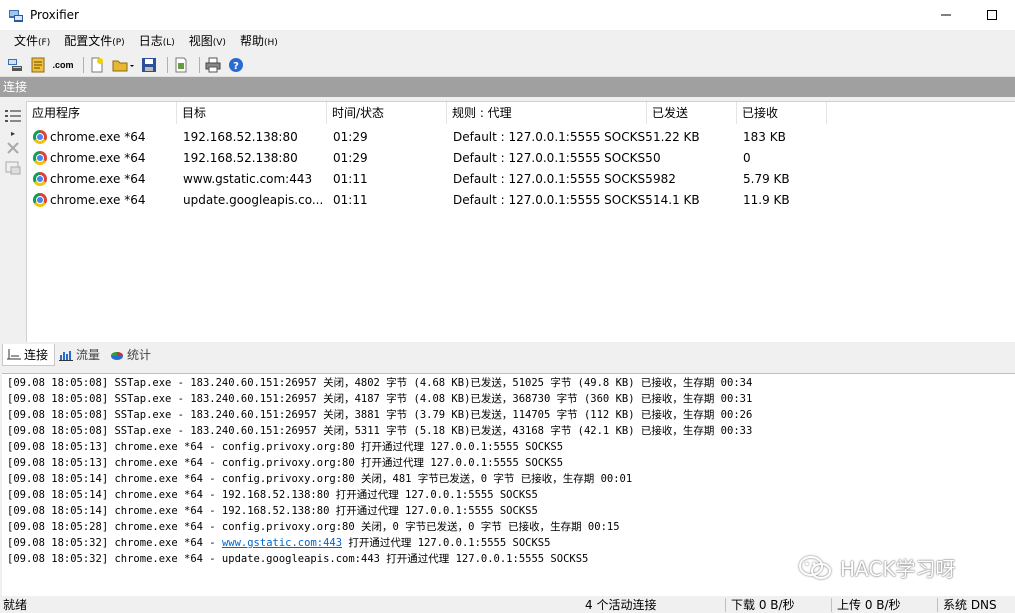 The width and height of the screenshot is (1015, 613). I want to click on save-profile-button, so click(149, 65).